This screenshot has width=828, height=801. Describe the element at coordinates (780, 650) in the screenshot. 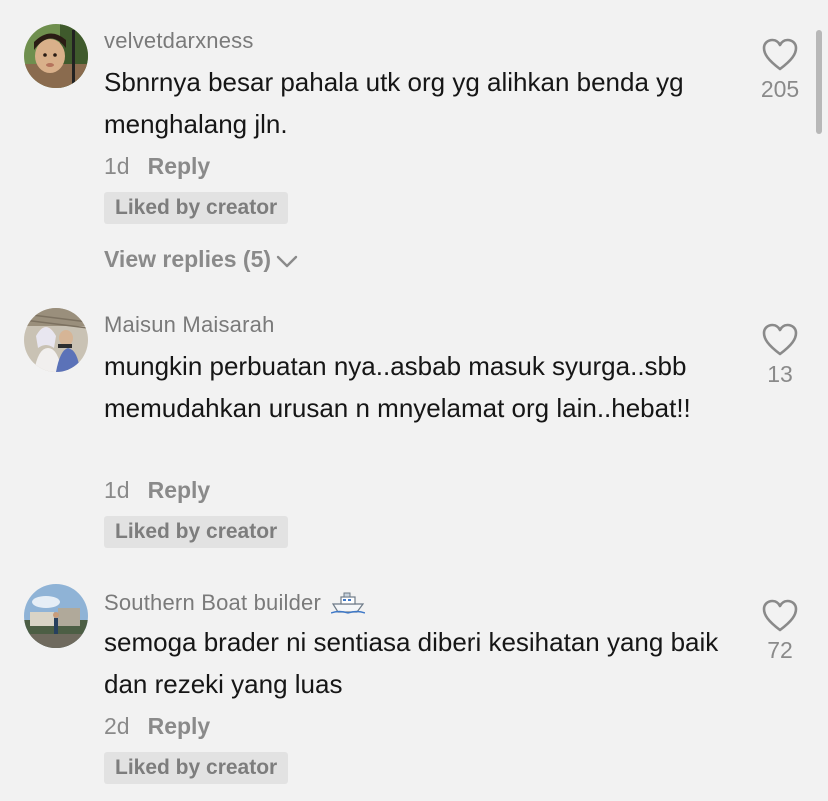

I see `like-count: 72` at that location.